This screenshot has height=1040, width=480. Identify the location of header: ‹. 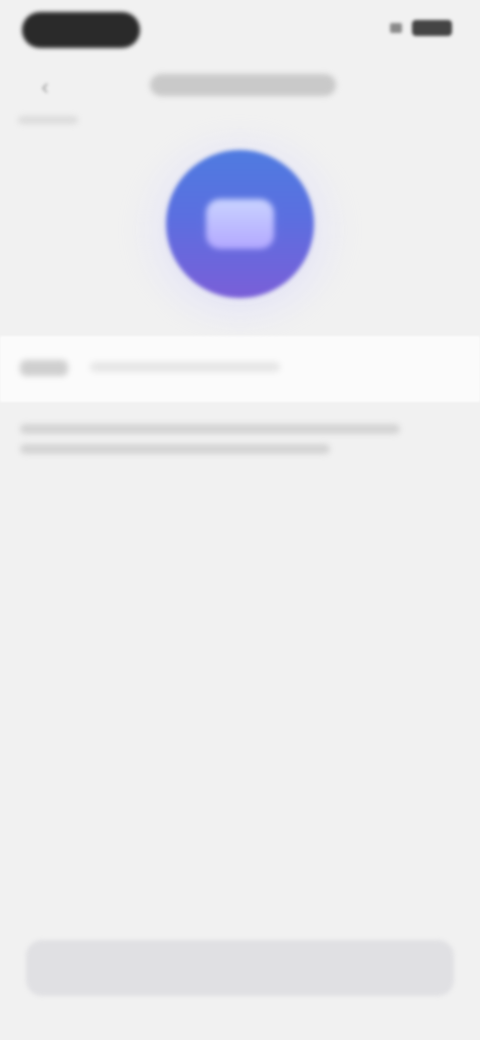
(240, 92).